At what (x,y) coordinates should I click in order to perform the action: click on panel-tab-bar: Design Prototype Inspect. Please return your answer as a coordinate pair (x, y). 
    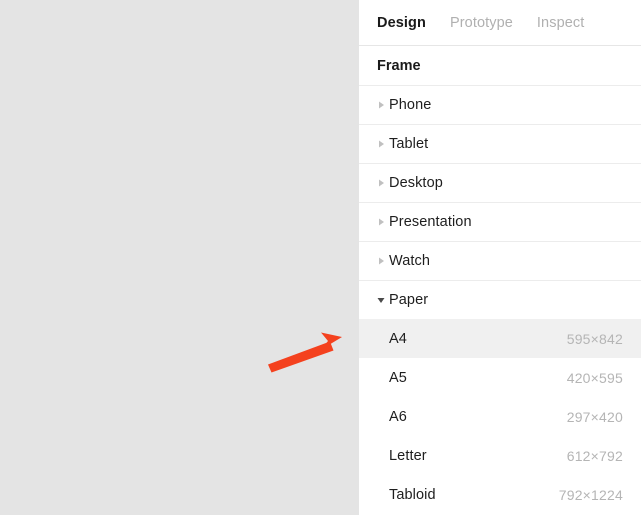
    Looking at the image, I should click on (500, 23).